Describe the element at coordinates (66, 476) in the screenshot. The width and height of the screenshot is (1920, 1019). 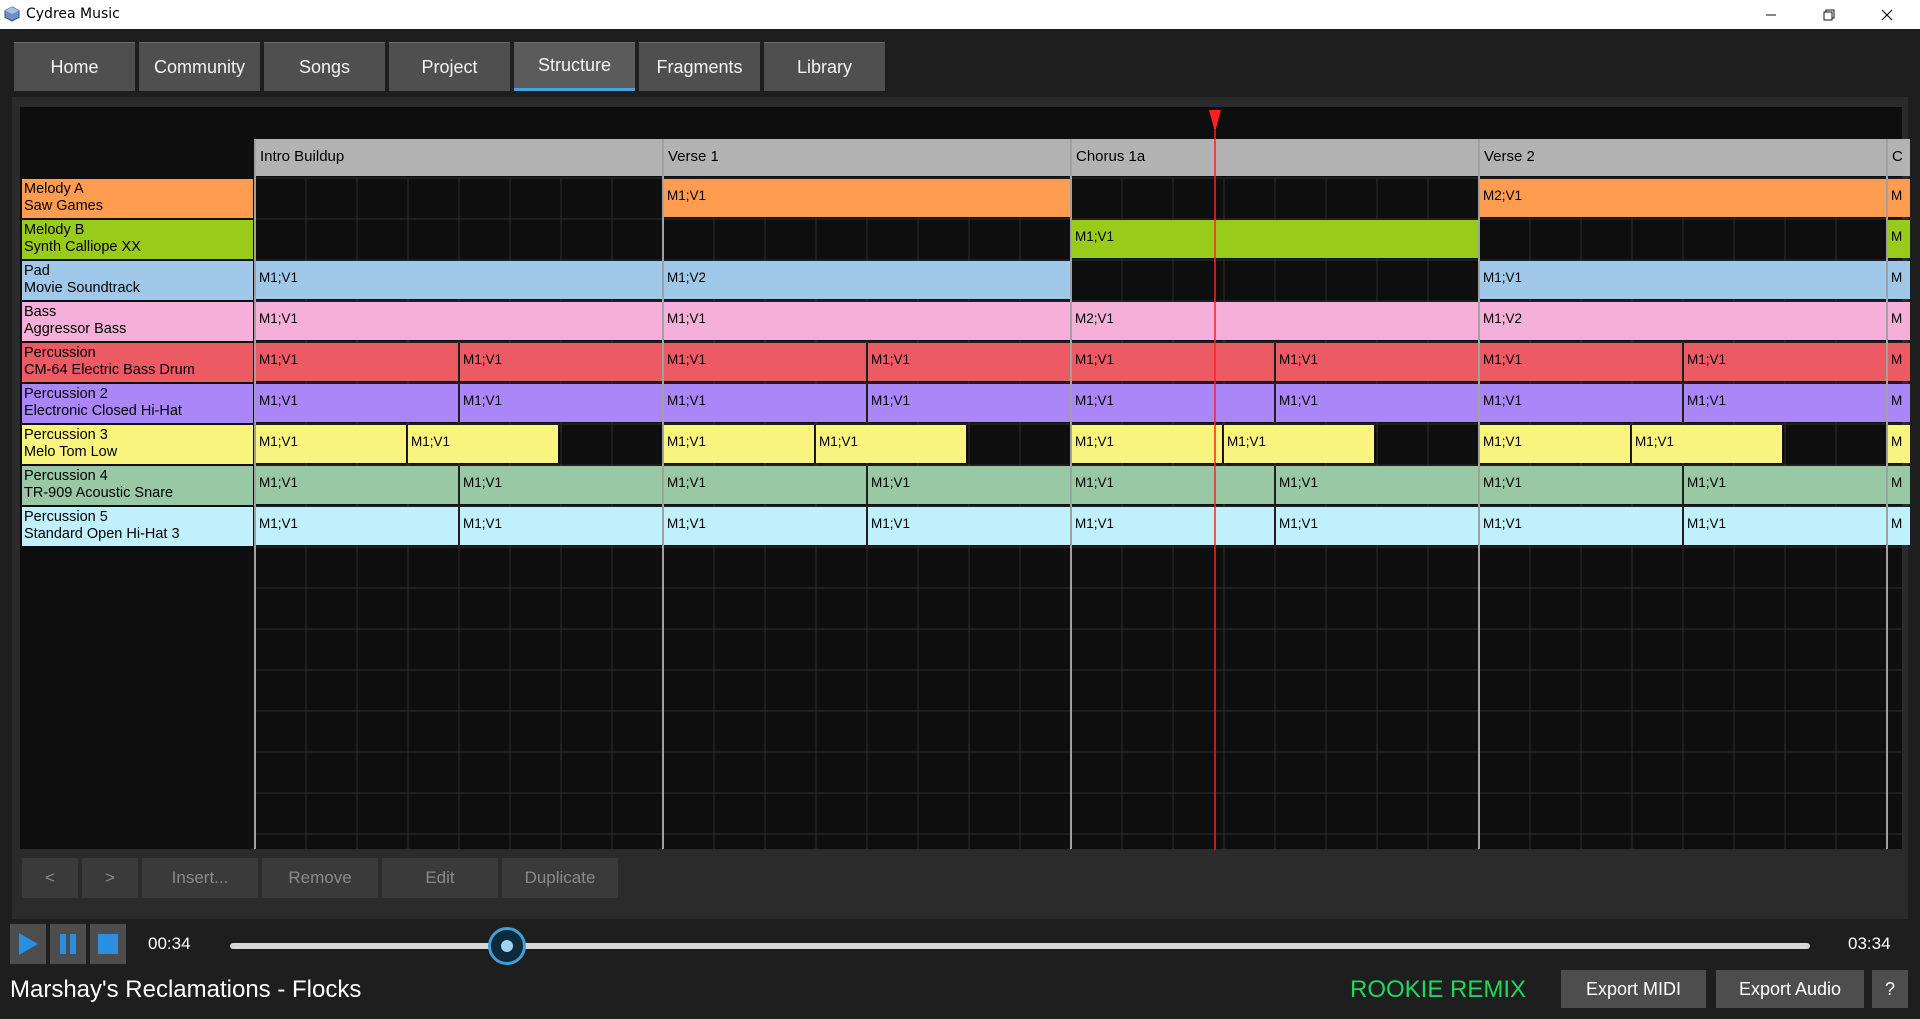
I see `track-name: Percussion 4` at that location.